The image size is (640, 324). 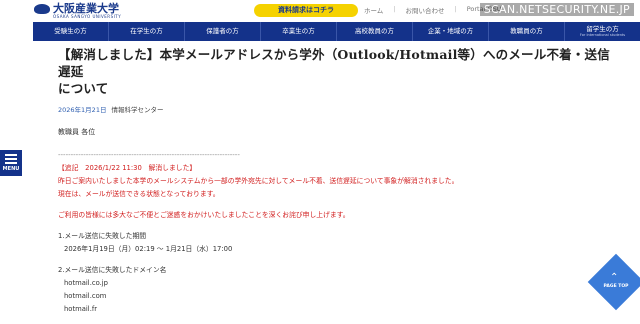 I want to click on nav-item-prospective: 受験生の方, so click(x=71, y=31).